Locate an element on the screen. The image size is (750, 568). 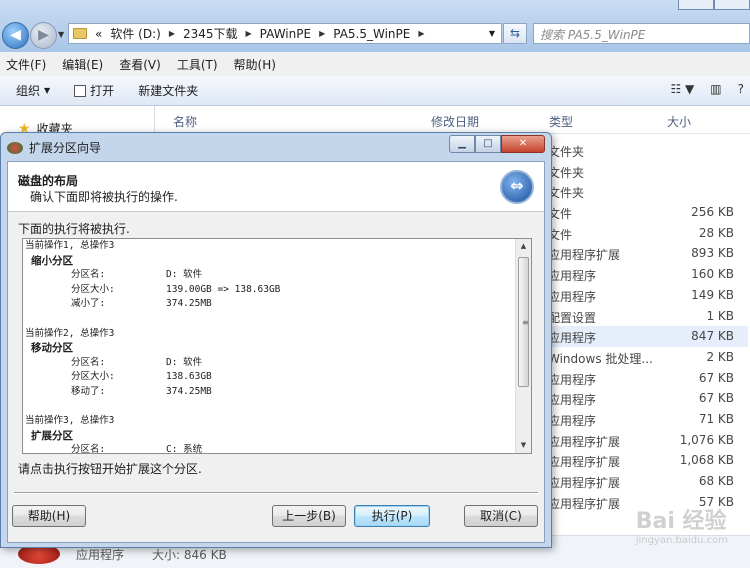
file-row: 应用程序 160 KB is located at coordinates (648, 274).